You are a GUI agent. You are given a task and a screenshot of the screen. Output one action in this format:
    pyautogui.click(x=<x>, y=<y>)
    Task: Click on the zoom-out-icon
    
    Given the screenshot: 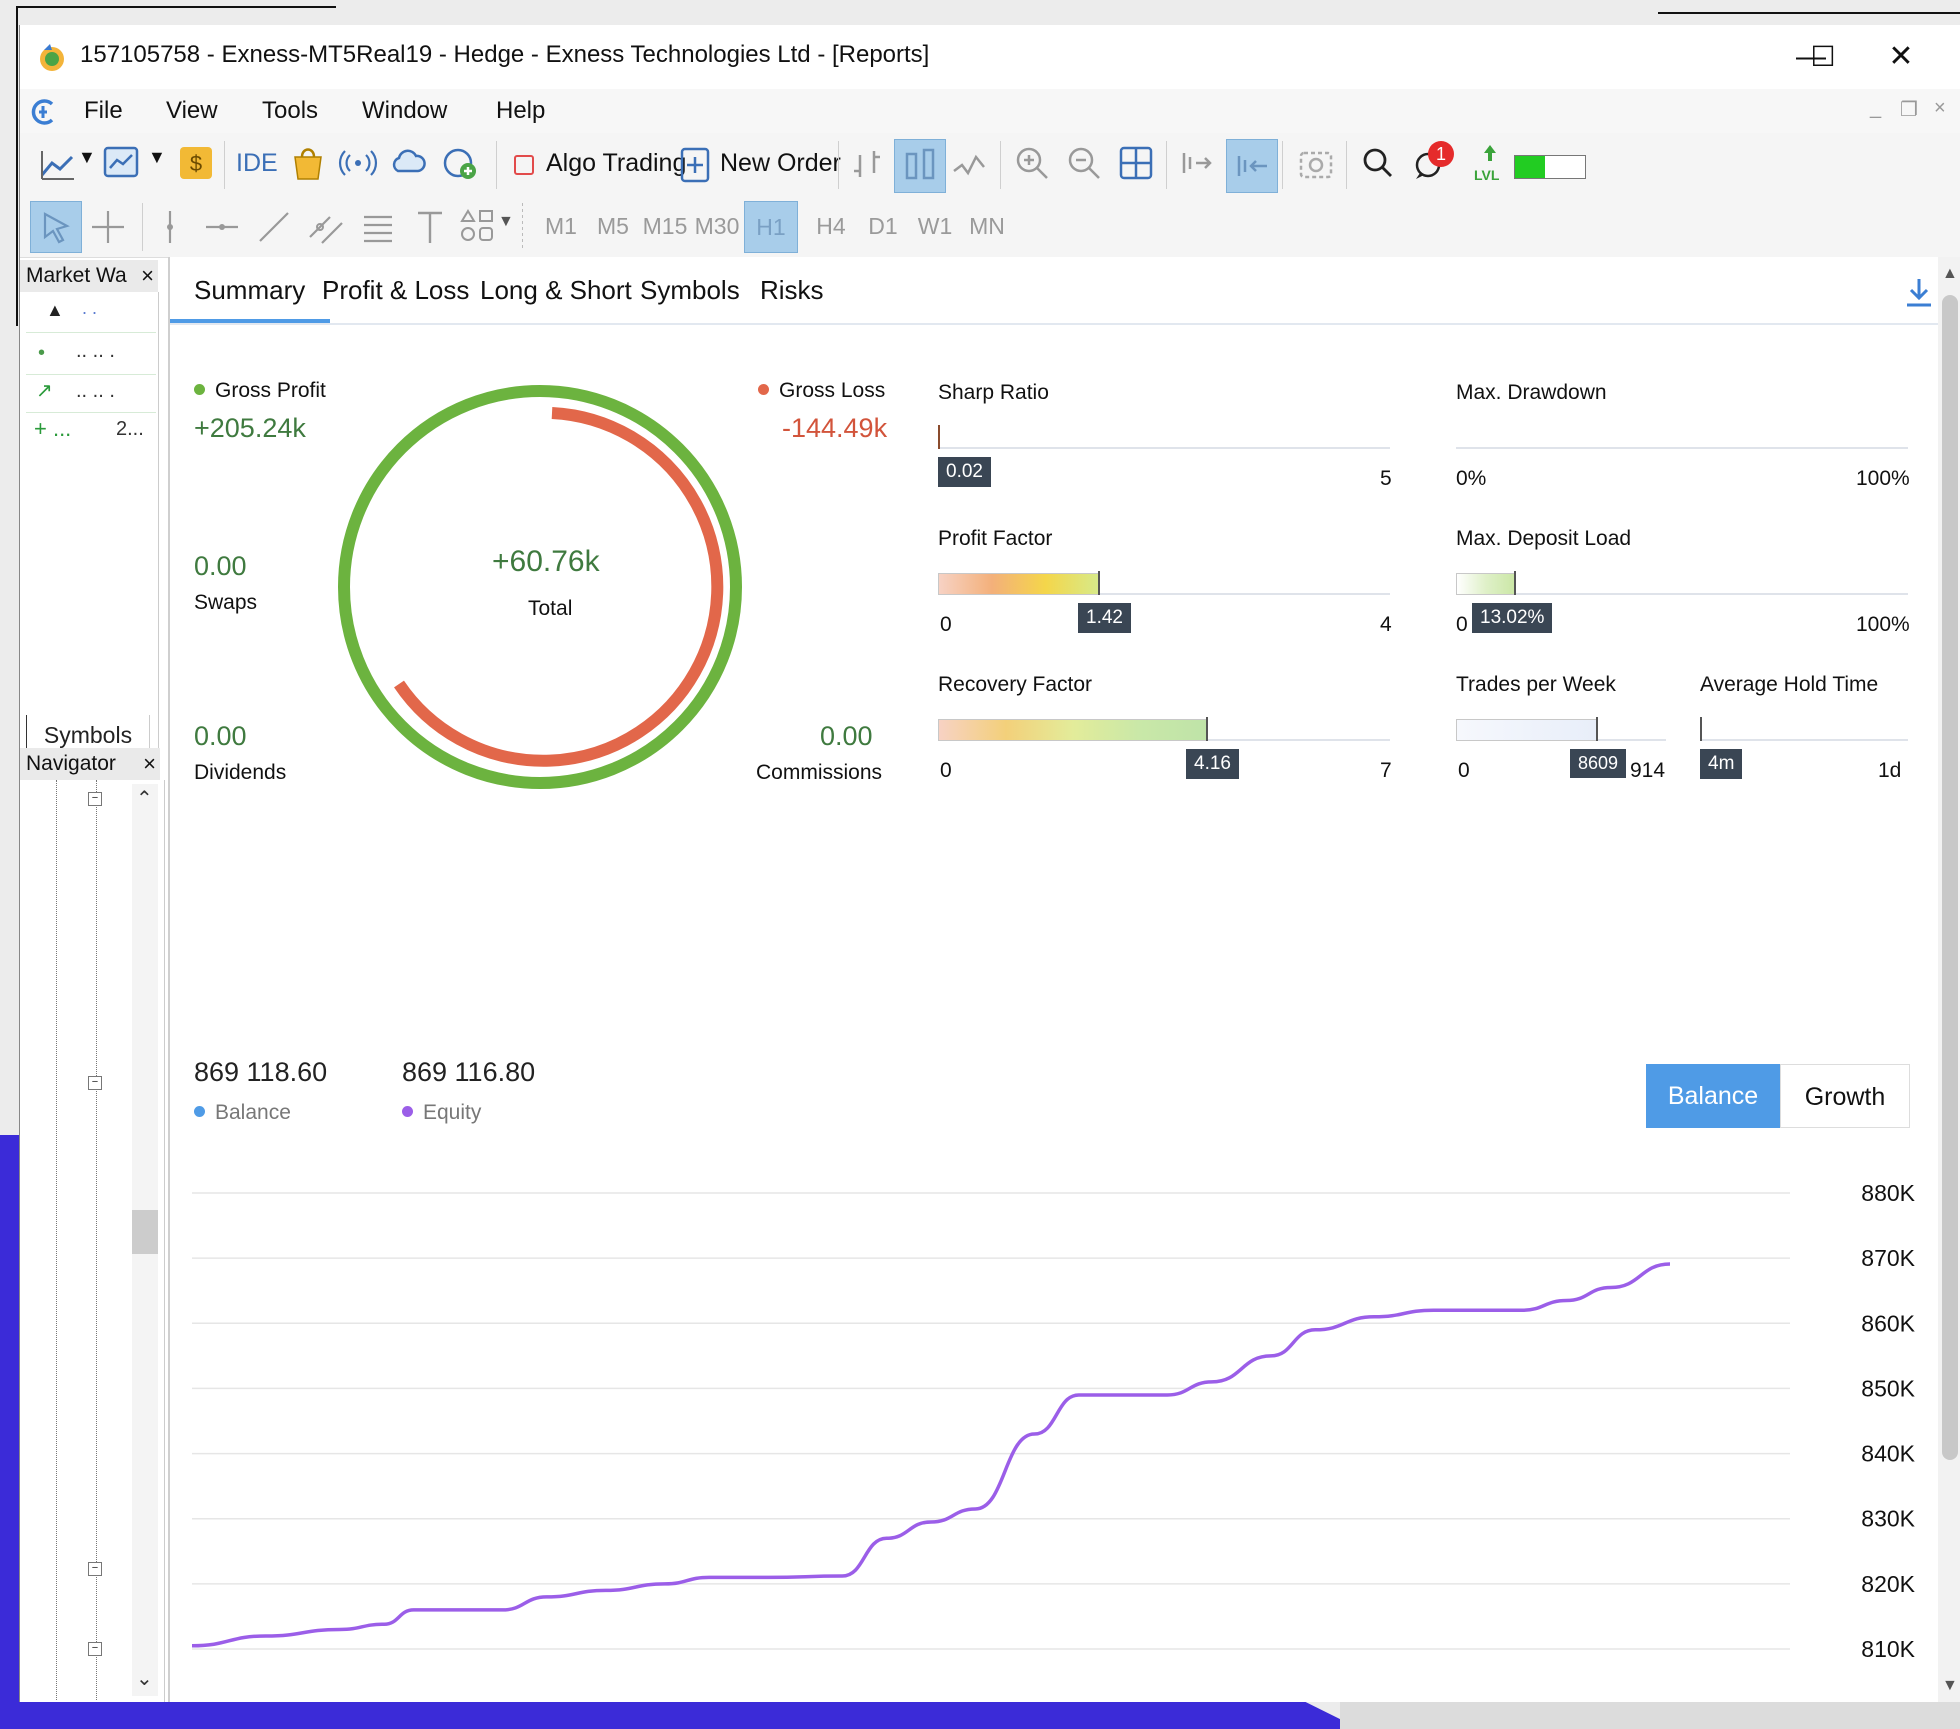 What is the action you would take?
    pyautogui.click(x=1084, y=163)
    